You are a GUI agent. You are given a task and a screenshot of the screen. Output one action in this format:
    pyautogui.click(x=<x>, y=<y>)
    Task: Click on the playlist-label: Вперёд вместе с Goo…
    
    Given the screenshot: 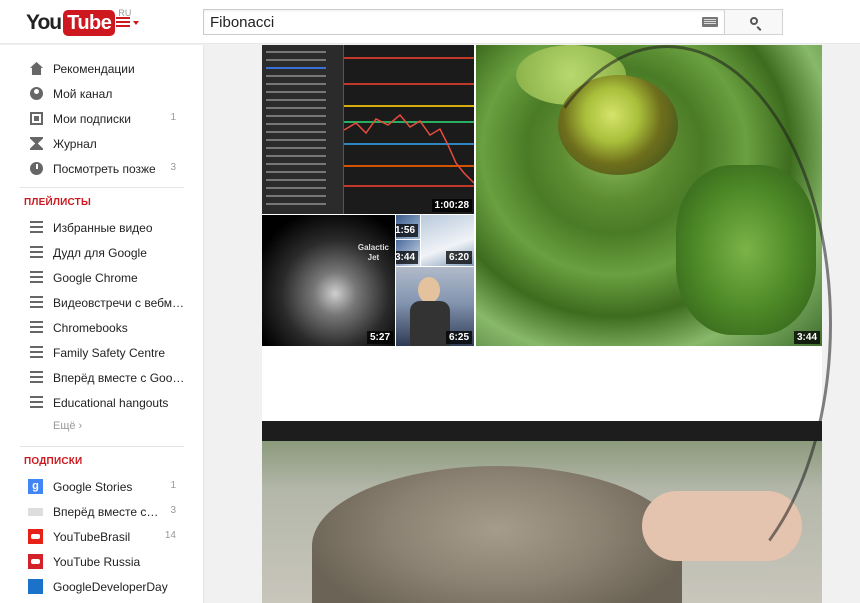 What is the action you would take?
    pyautogui.click(x=119, y=378)
    